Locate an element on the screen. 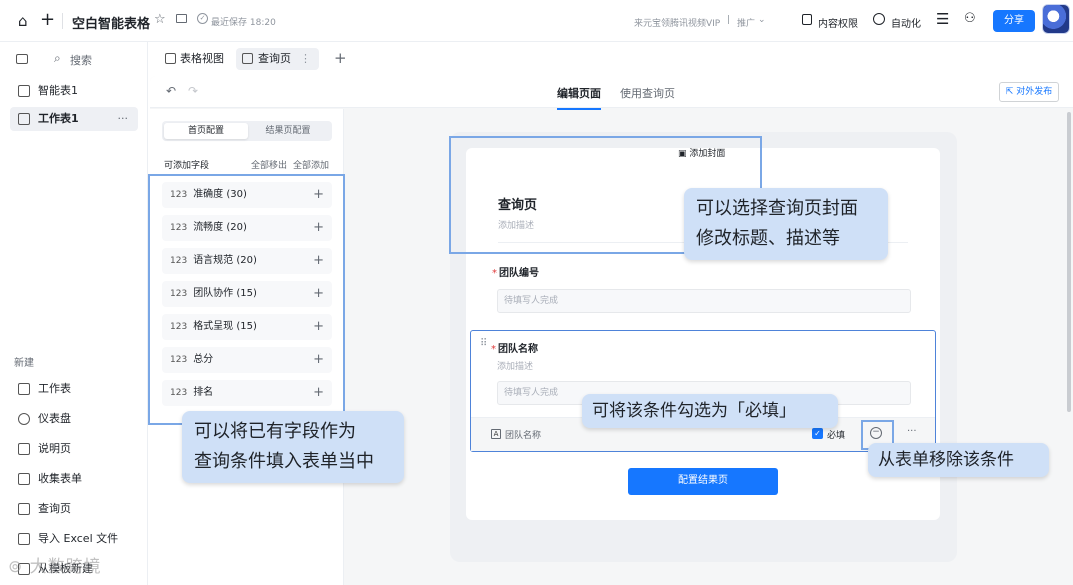  import-icon is located at coordinates (24, 539).